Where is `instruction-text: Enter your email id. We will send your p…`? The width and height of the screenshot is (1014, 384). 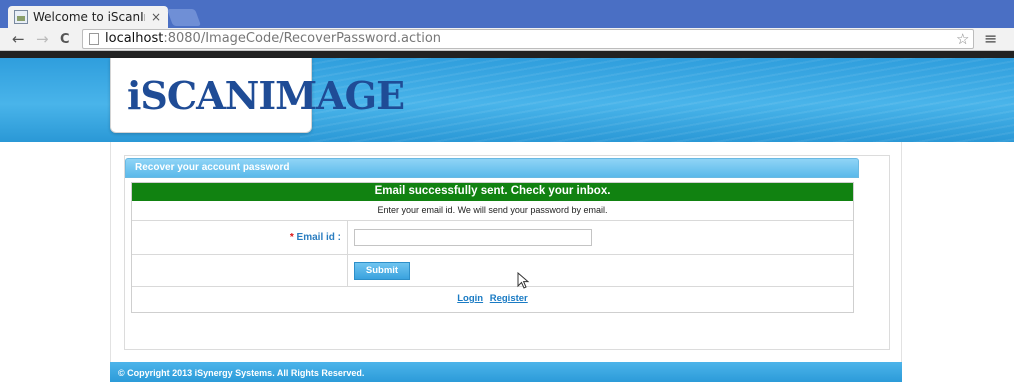
instruction-text: Enter your email id. We will send your p… is located at coordinates (492, 211).